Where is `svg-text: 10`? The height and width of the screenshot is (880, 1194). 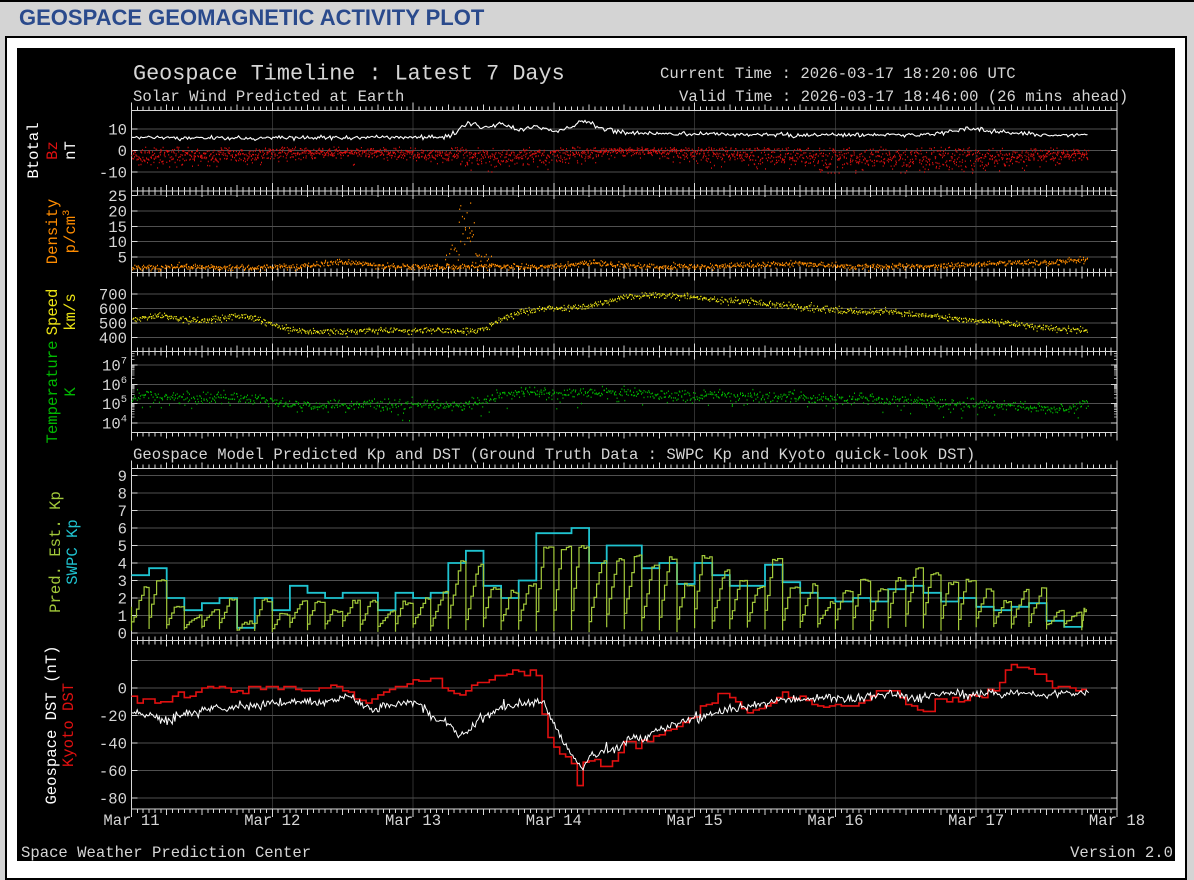 svg-text: 10 is located at coordinates (117, 131).